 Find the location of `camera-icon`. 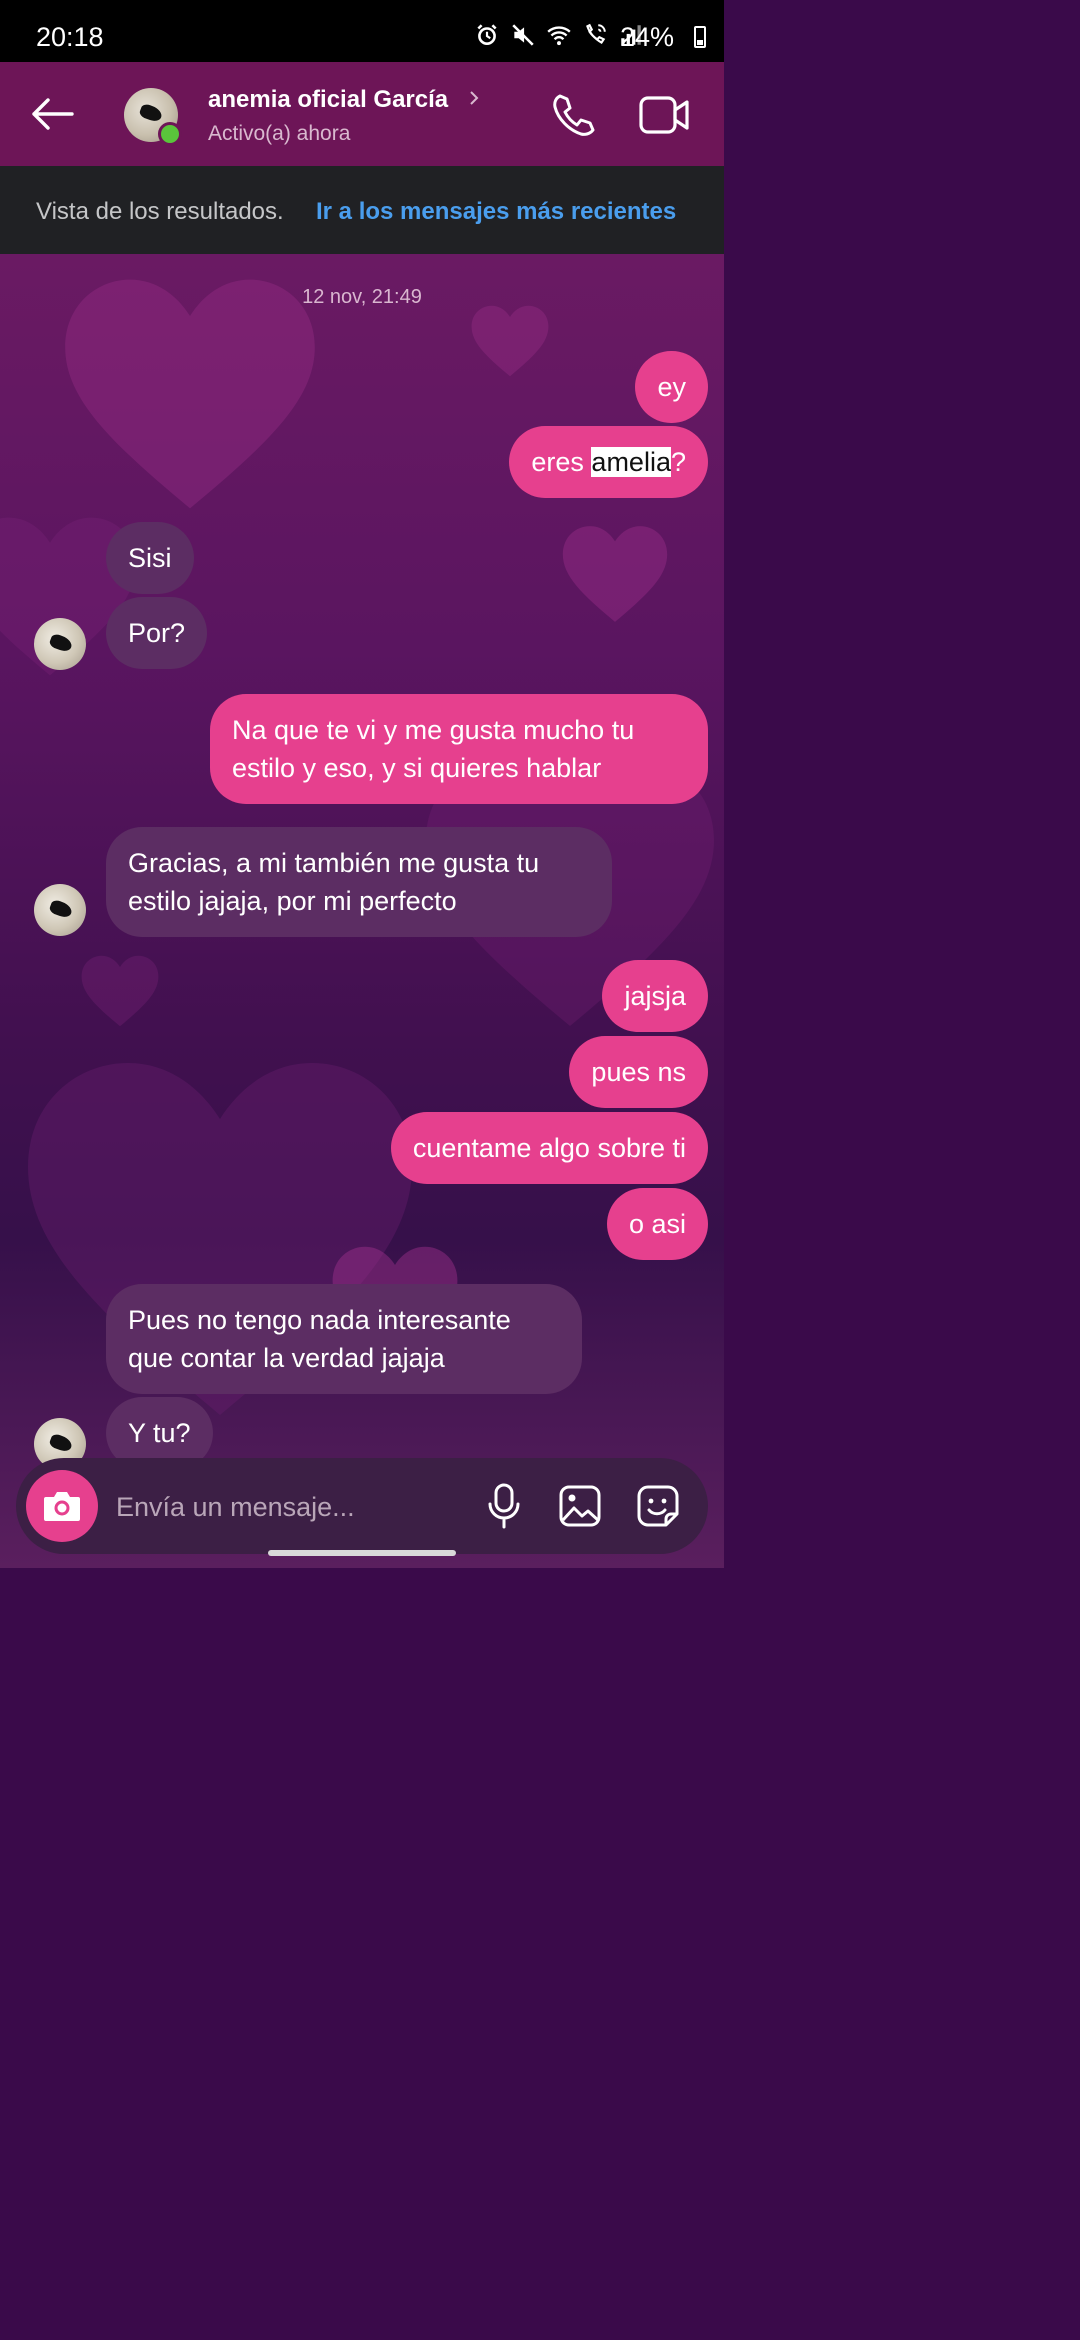

camera-icon is located at coordinates (62, 1506).